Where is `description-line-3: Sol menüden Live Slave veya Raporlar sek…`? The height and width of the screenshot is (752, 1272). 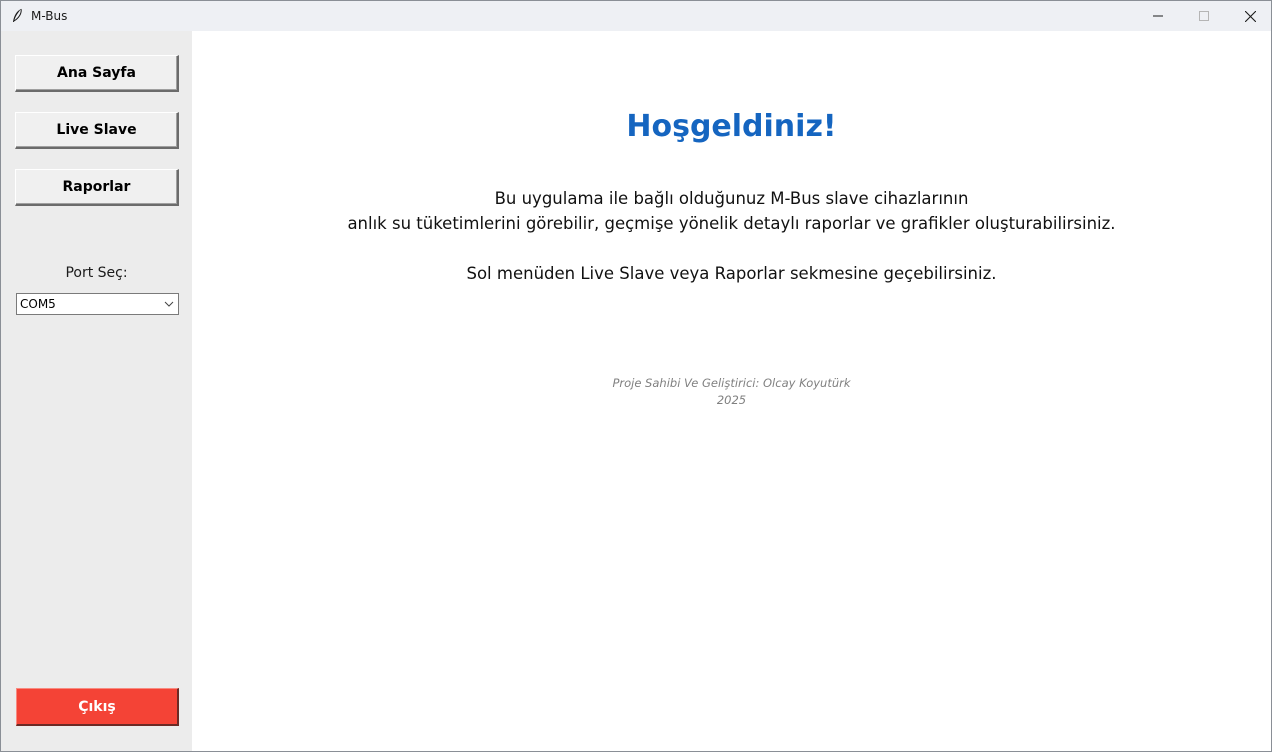
description-line-3: Sol menüden Live Slave veya Raporlar sek… is located at coordinates (731, 273).